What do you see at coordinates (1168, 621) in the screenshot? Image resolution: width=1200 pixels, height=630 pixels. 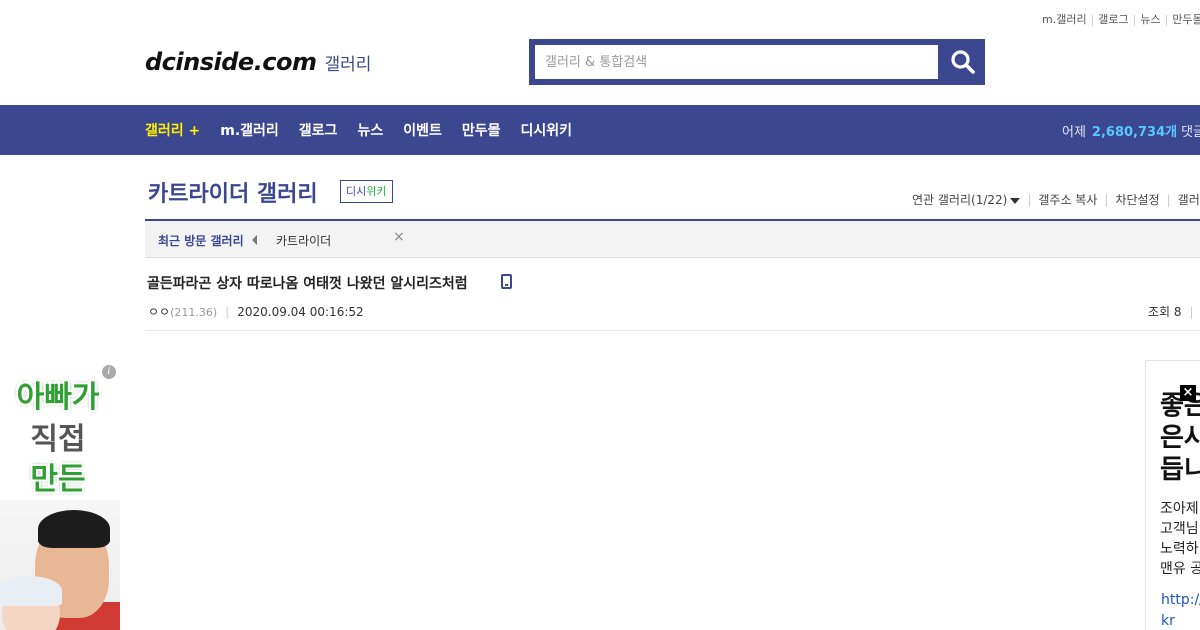 I see `ad-link-2: kr` at bounding box center [1168, 621].